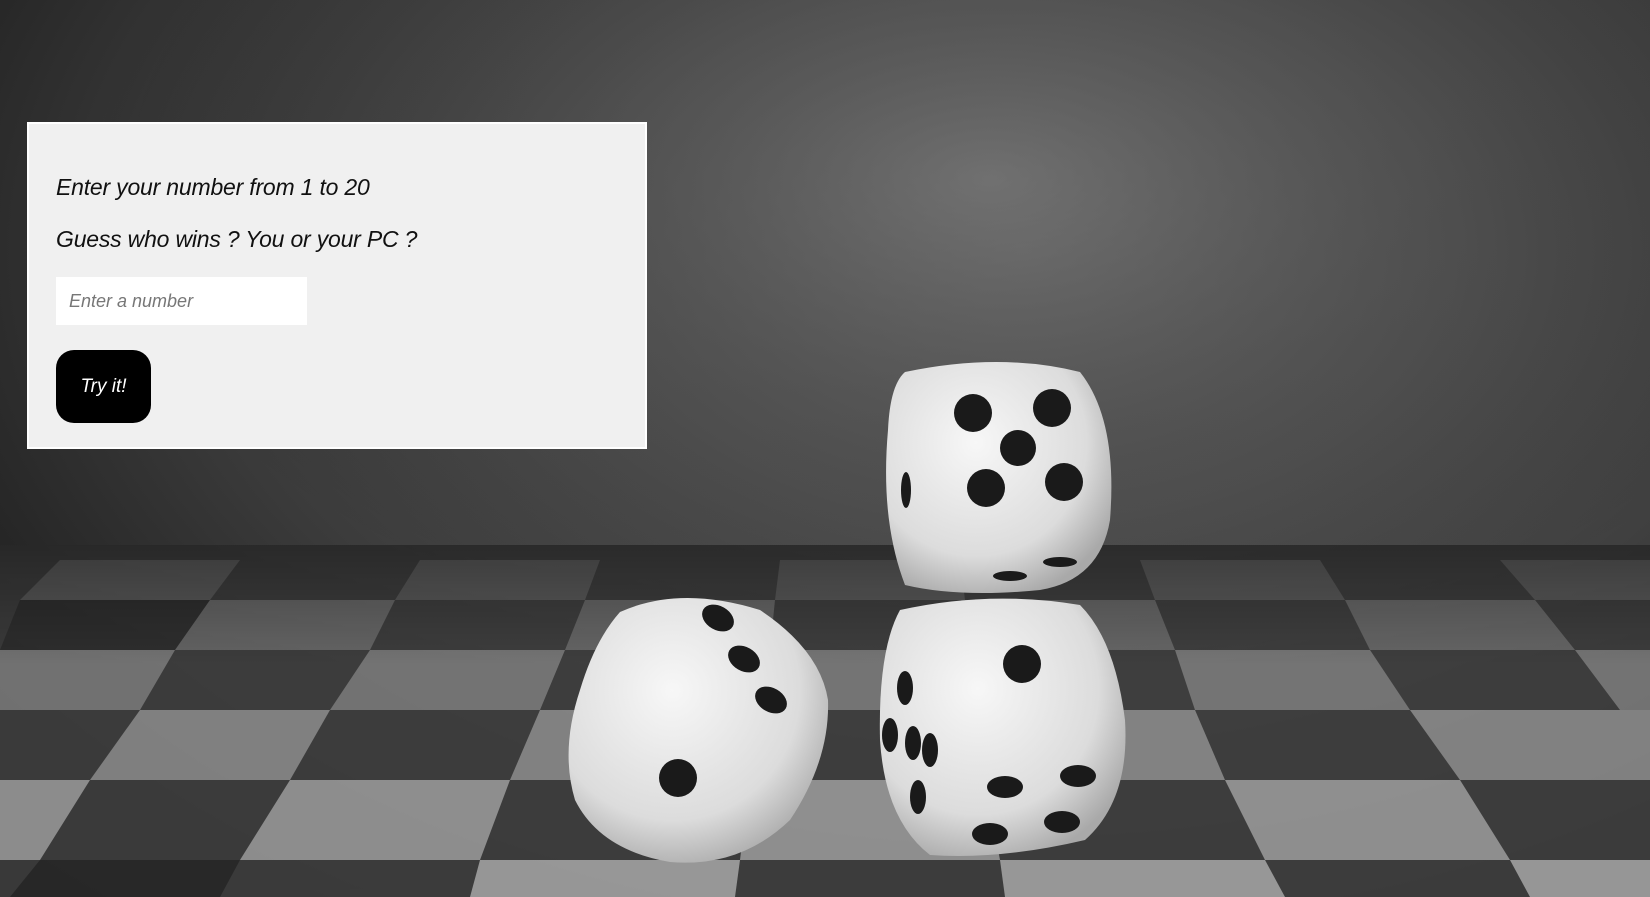 This screenshot has height=897, width=1650. Describe the element at coordinates (213, 187) in the screenshot. I see `instruction-heading: Enter your number from 1 to 20` at that location.